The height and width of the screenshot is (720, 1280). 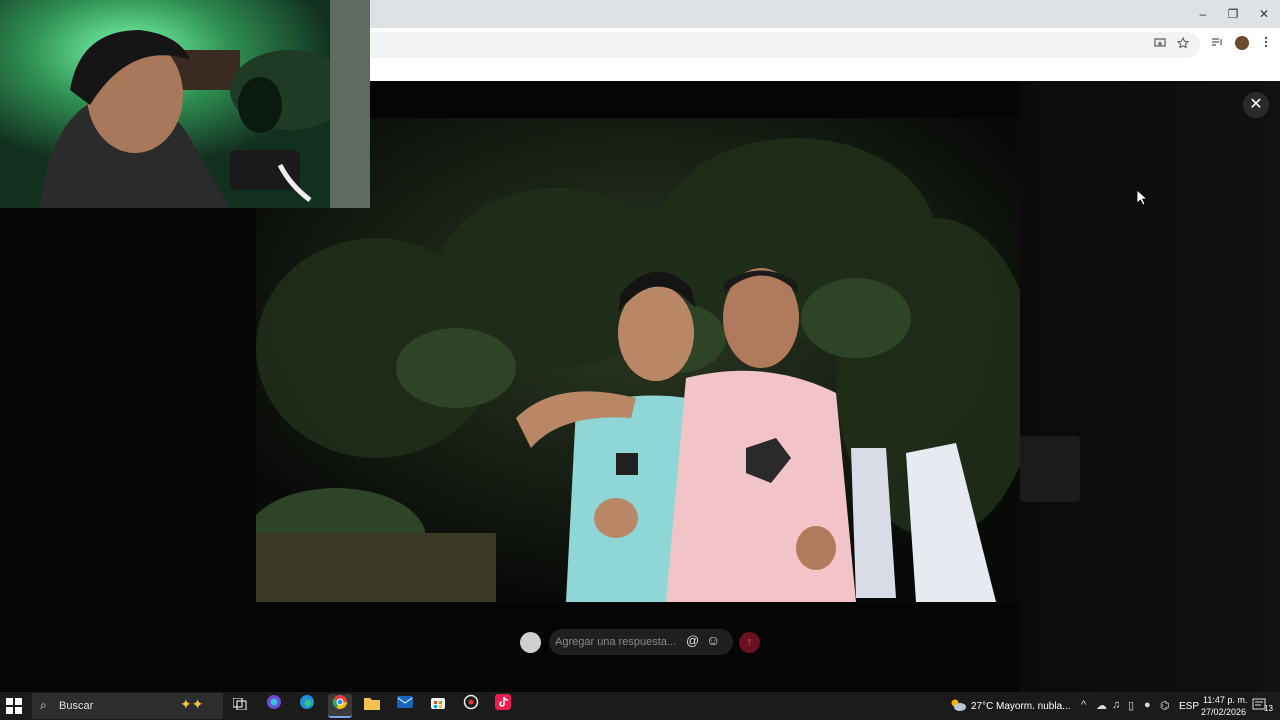 What do you see at coordinates (1217, 44) in the screenshot?
I see `media-control-icon` at bounding box center [1217, 44].